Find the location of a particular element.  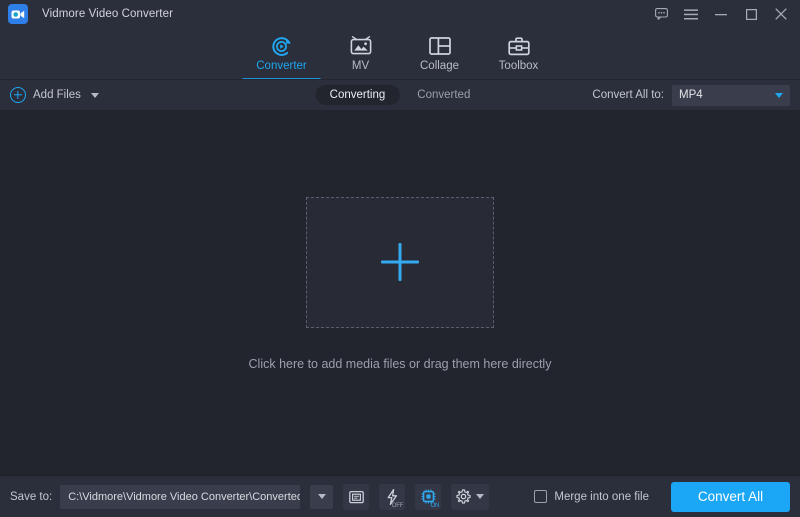

app-logo-icon is located at coordinates (18, 14).